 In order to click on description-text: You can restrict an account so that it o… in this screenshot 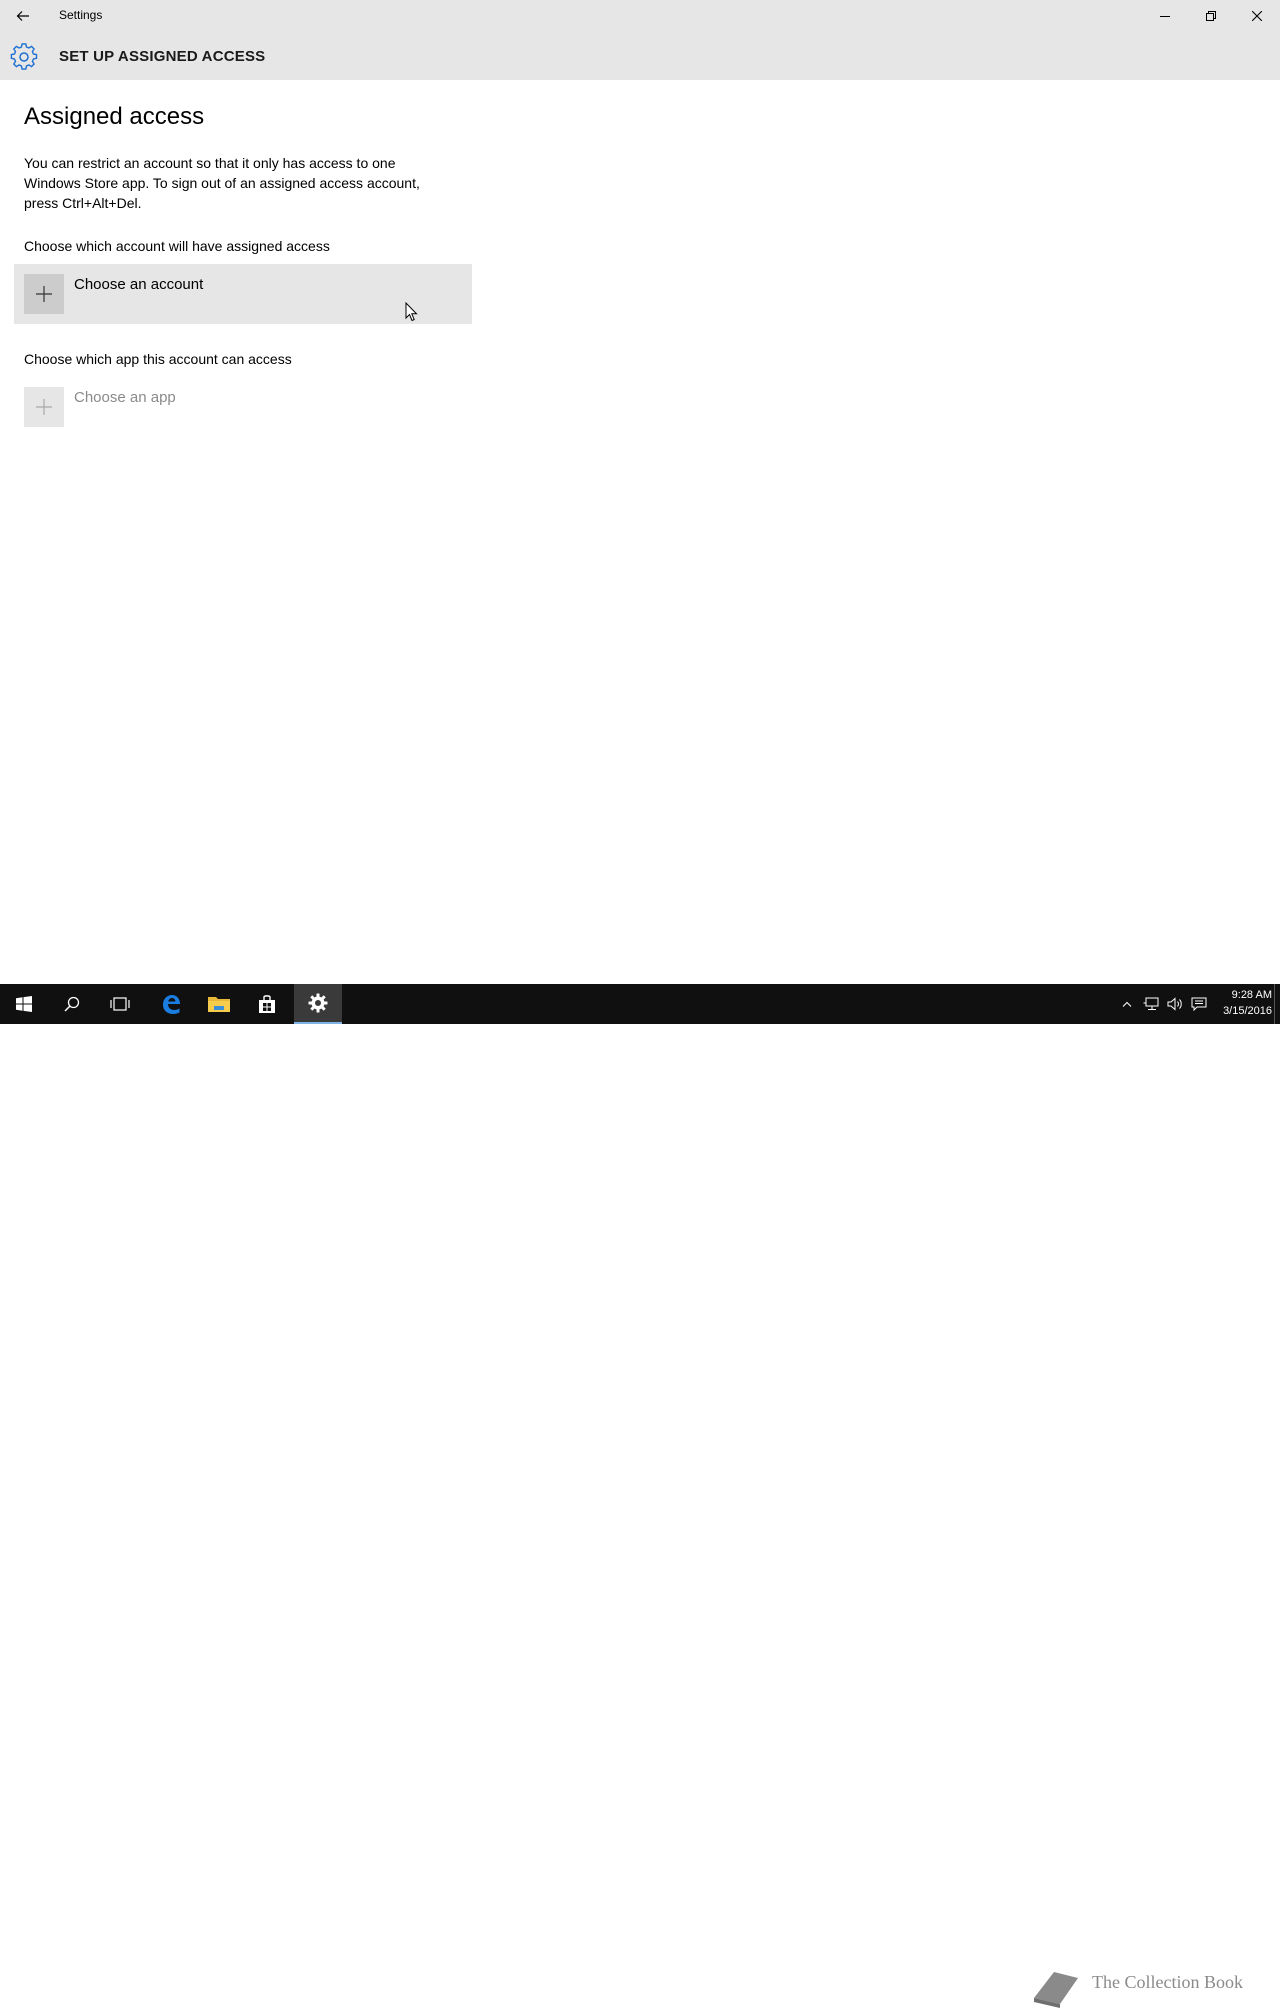, I will do `click(222, 183)`.